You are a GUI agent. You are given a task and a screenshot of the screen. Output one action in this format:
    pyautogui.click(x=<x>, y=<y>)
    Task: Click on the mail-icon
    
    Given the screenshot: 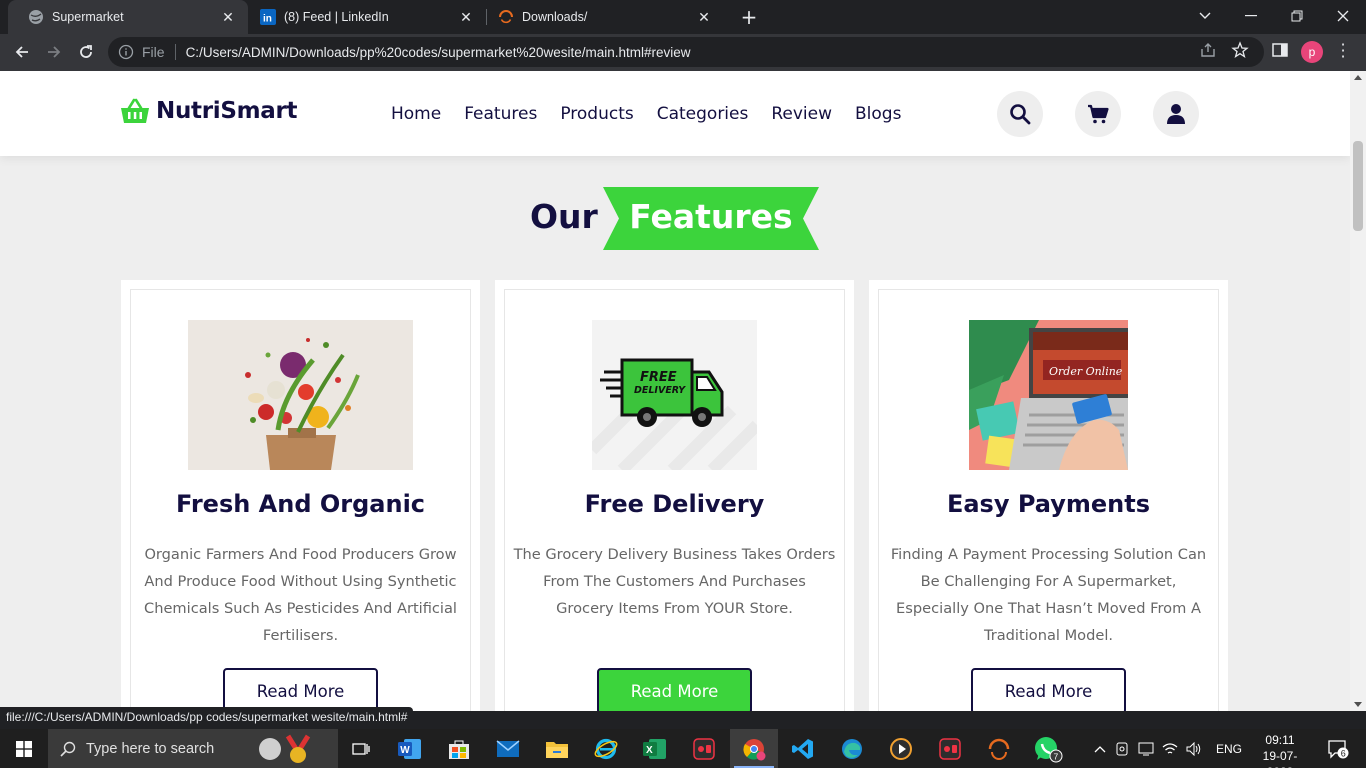 What is the action you would take?
    pyautogui.click(x=508, y=748)
    